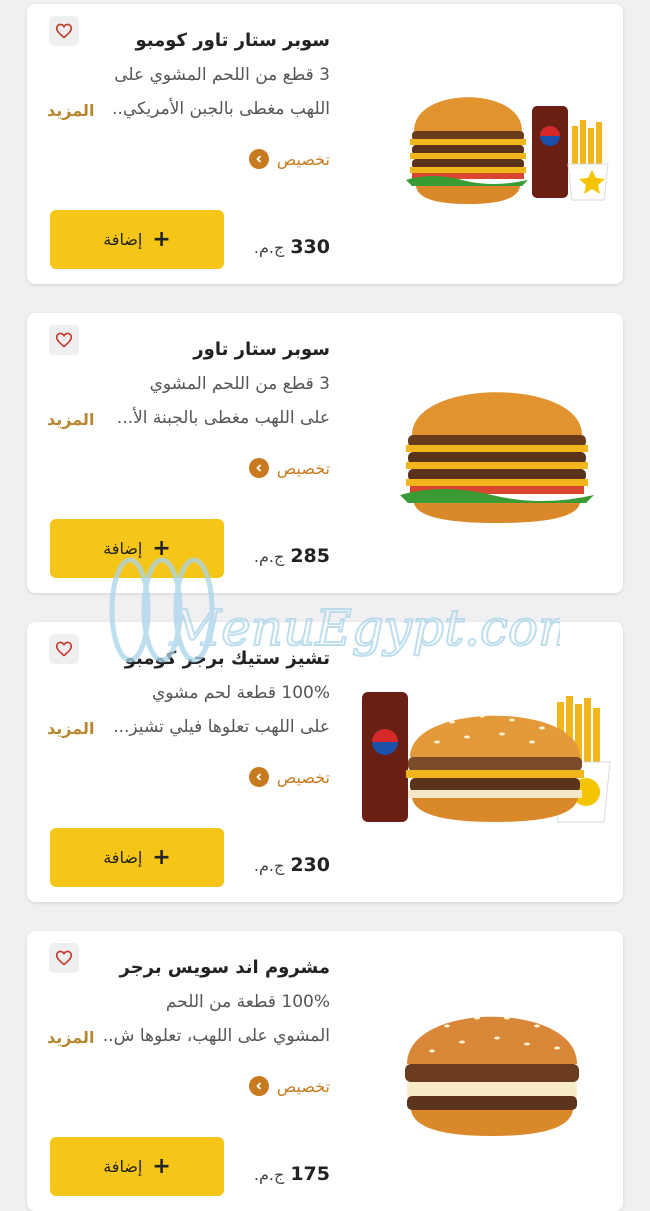  I want to click on item-price: 230 ج.م., so click(292, 865).